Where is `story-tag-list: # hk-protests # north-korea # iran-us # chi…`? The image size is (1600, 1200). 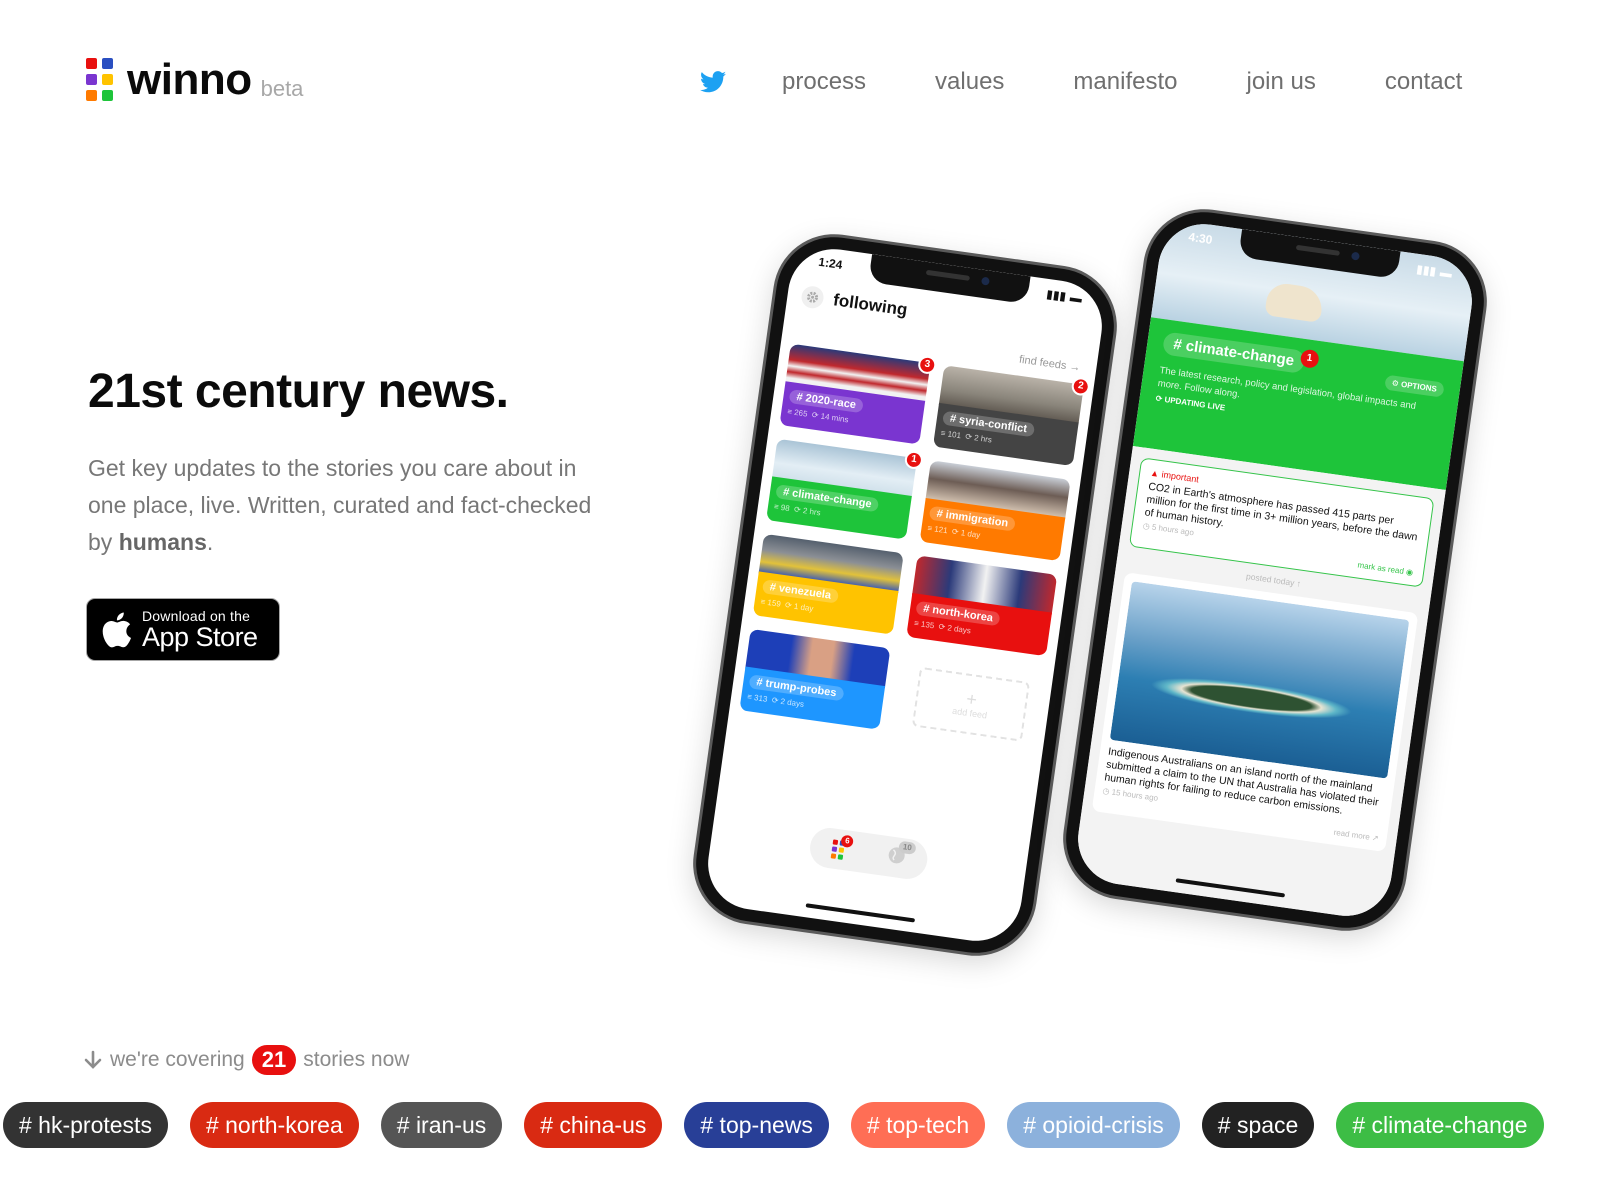 story-tag-list: # hk-protests # north-korea # iran-us # chi… is located at coordinates (784, 1125).